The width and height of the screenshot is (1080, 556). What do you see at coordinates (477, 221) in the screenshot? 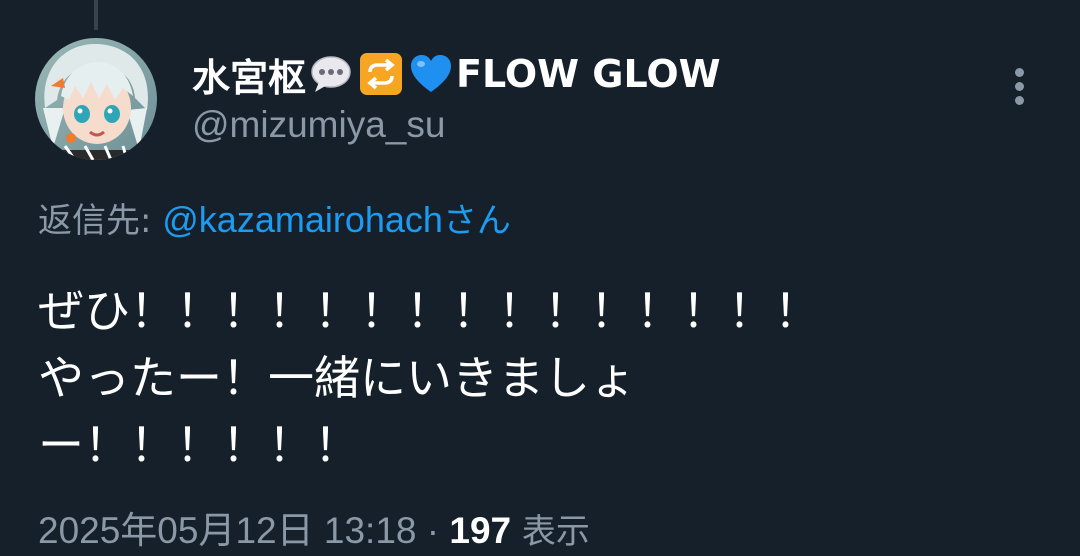
I see `reply-mention-suffix: さん` at bounding box center [477, 221].